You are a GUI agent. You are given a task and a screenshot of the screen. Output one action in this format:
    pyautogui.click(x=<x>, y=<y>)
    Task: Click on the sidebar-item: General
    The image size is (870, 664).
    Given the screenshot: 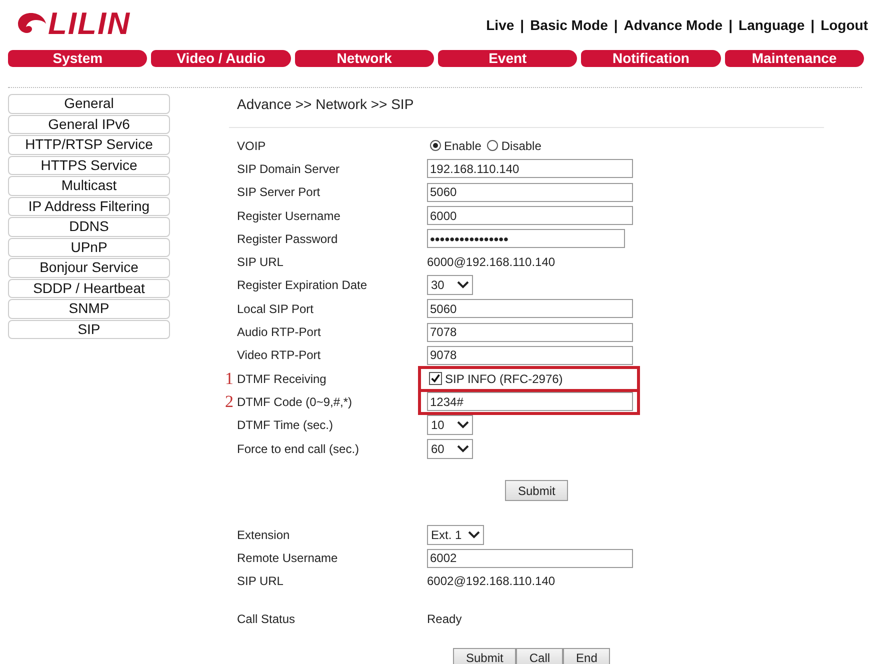 What is the action you would take?
    pyautogui.click(x=89, y=104)
    